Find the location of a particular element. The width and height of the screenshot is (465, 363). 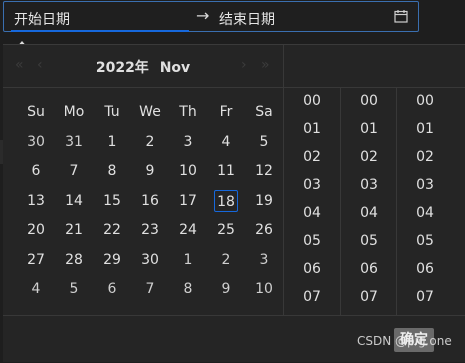

calendar-day: 22 is located at coordinates (112, 231).